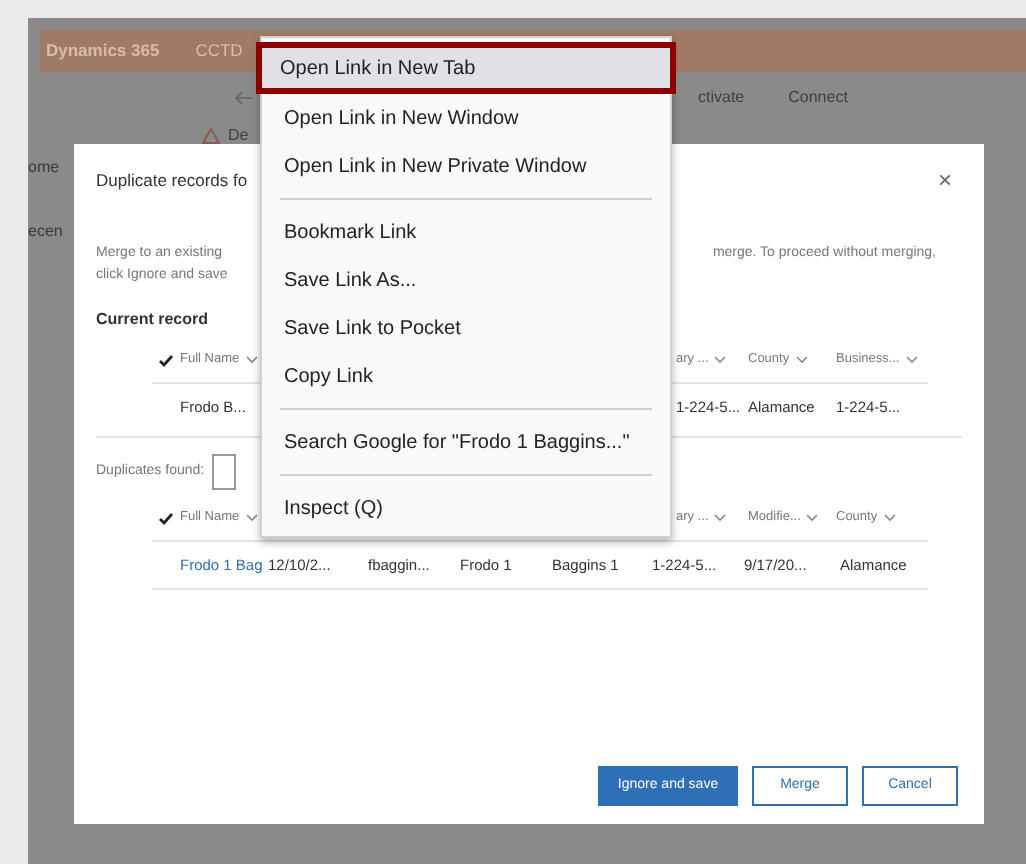  What do you see at coordinates (944, 180) in the screenshot?
I see `close-button: ×` at bounding box center [944, 180].